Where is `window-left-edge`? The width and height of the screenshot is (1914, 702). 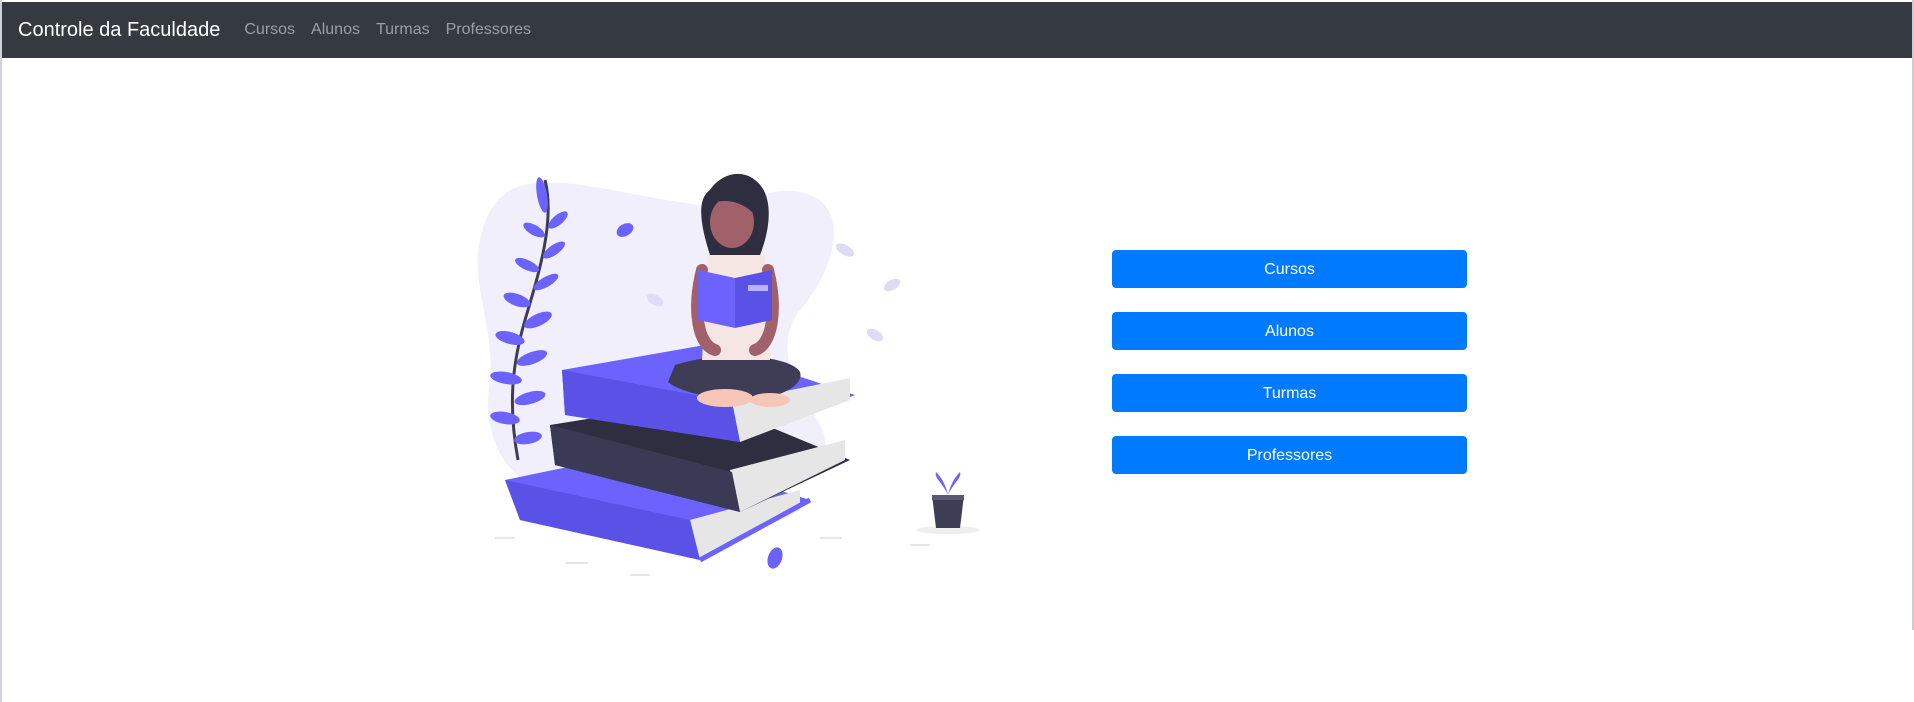 window-left-edge is located at coordinates (1, 351).